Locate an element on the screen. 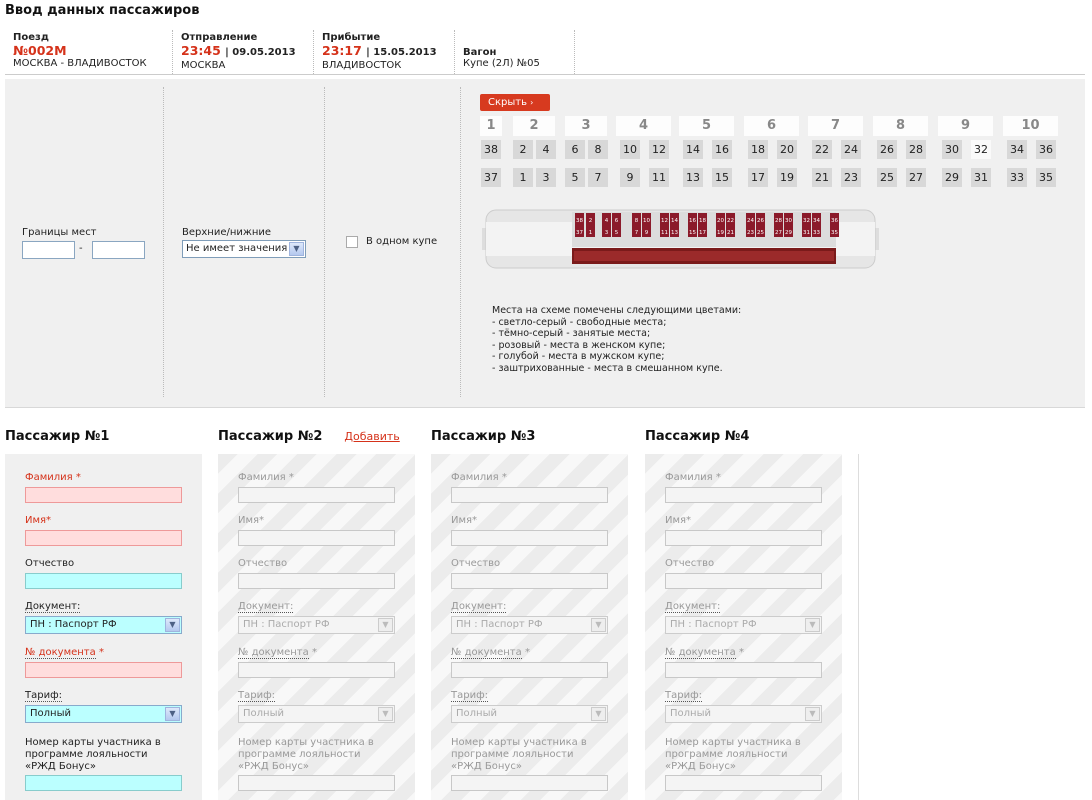 This screenshot has width=1092, height=800. seat-4: 4 is located at coordinates (546, 149).